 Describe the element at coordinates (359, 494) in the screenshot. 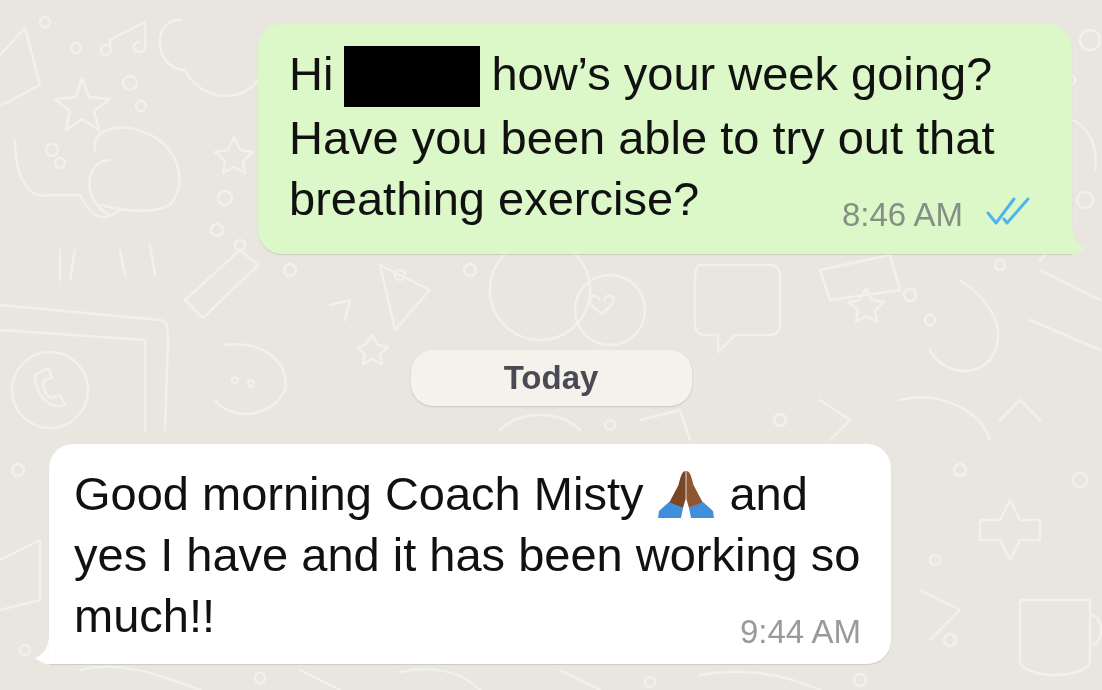

I see `message-text: Good morning Coach Misty` at that location.